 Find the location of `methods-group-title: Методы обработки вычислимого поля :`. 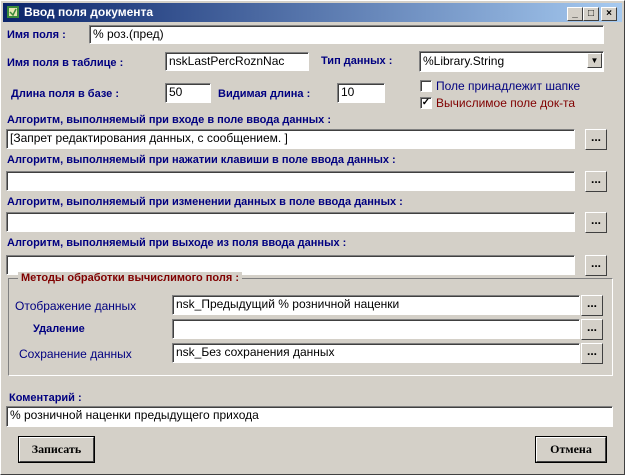

methods-group-title: Методы обработки вычислимого поля : is located at coordinates (130, 278).